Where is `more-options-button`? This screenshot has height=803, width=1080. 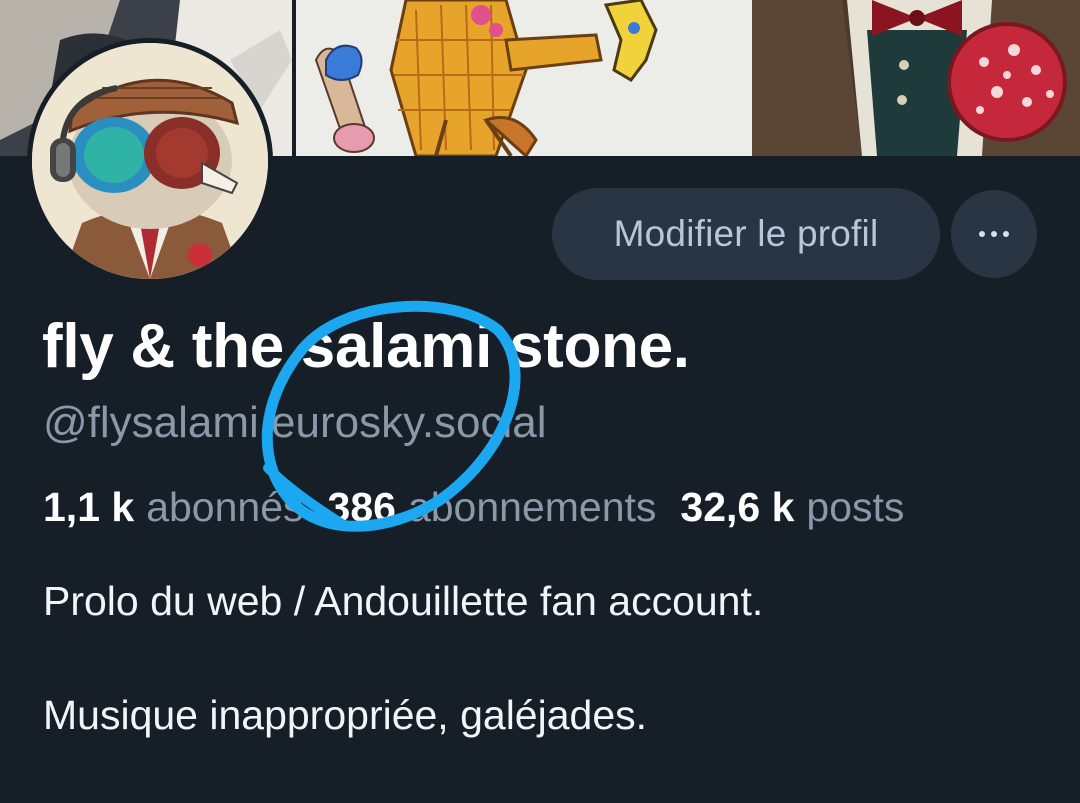 more-options-button is located at coordinates (994, 234).